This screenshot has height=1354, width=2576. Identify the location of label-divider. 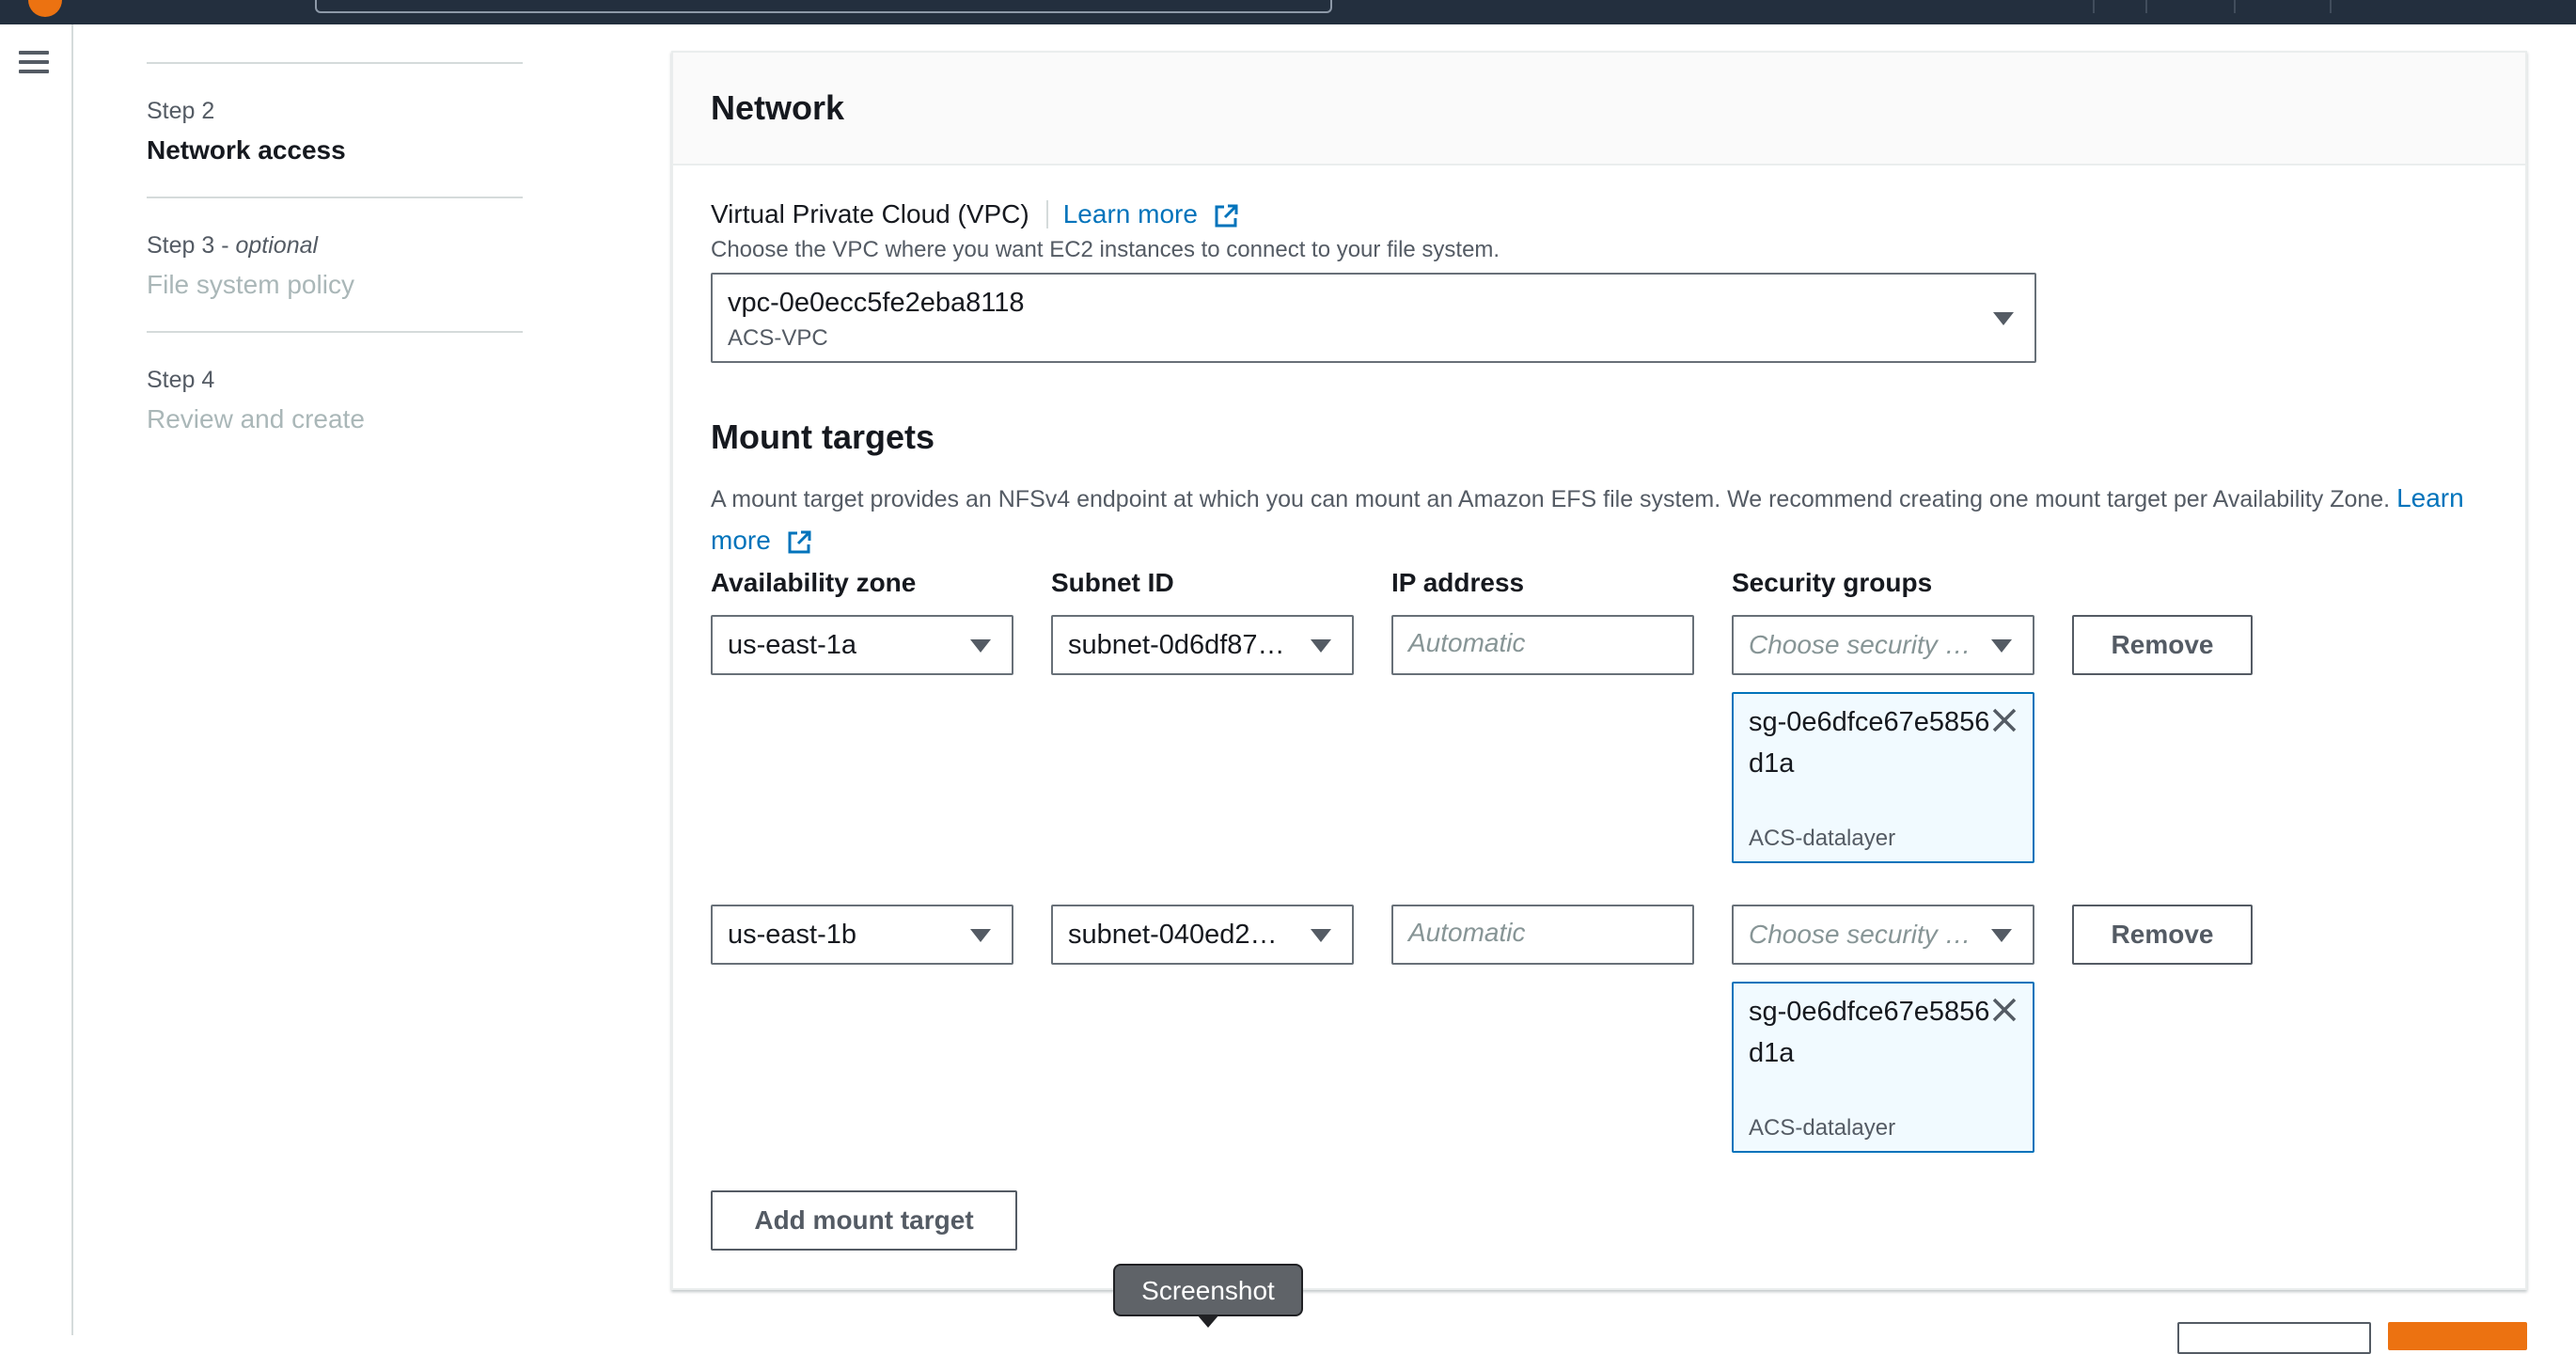
(1046, 214).